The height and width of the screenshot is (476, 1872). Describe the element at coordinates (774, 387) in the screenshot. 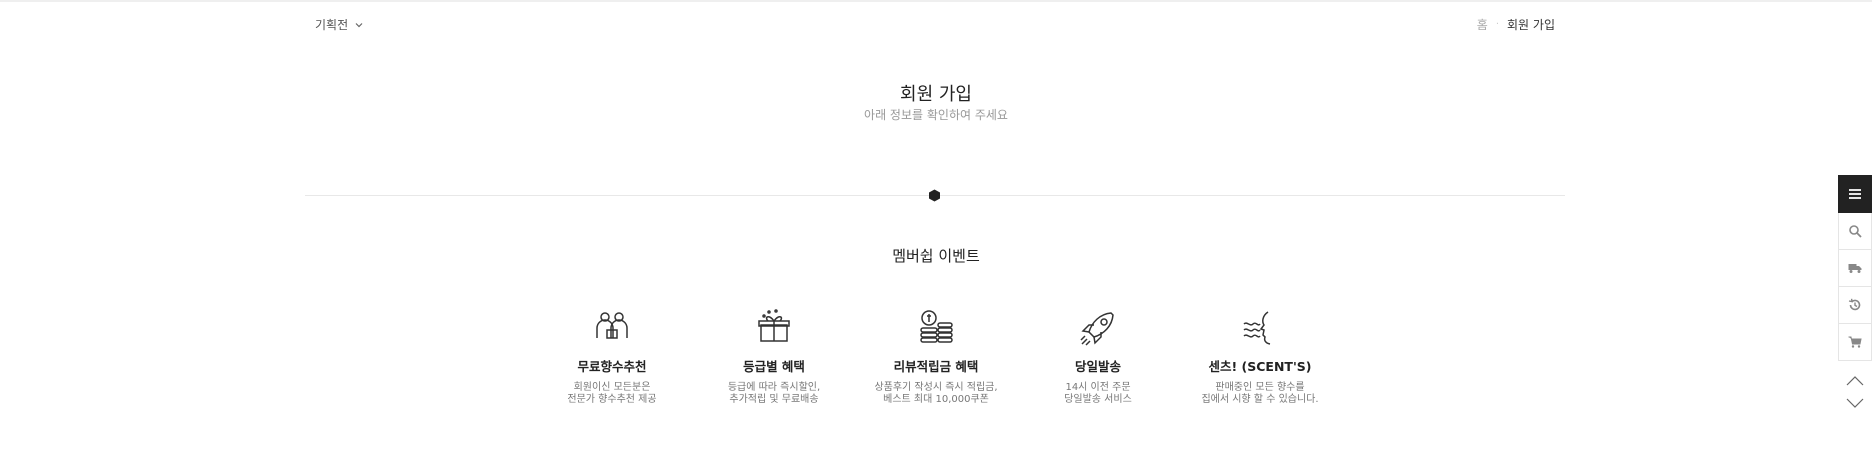

I see `benefit-desc-line: 등급에 따라 즉시할인,` at that location.